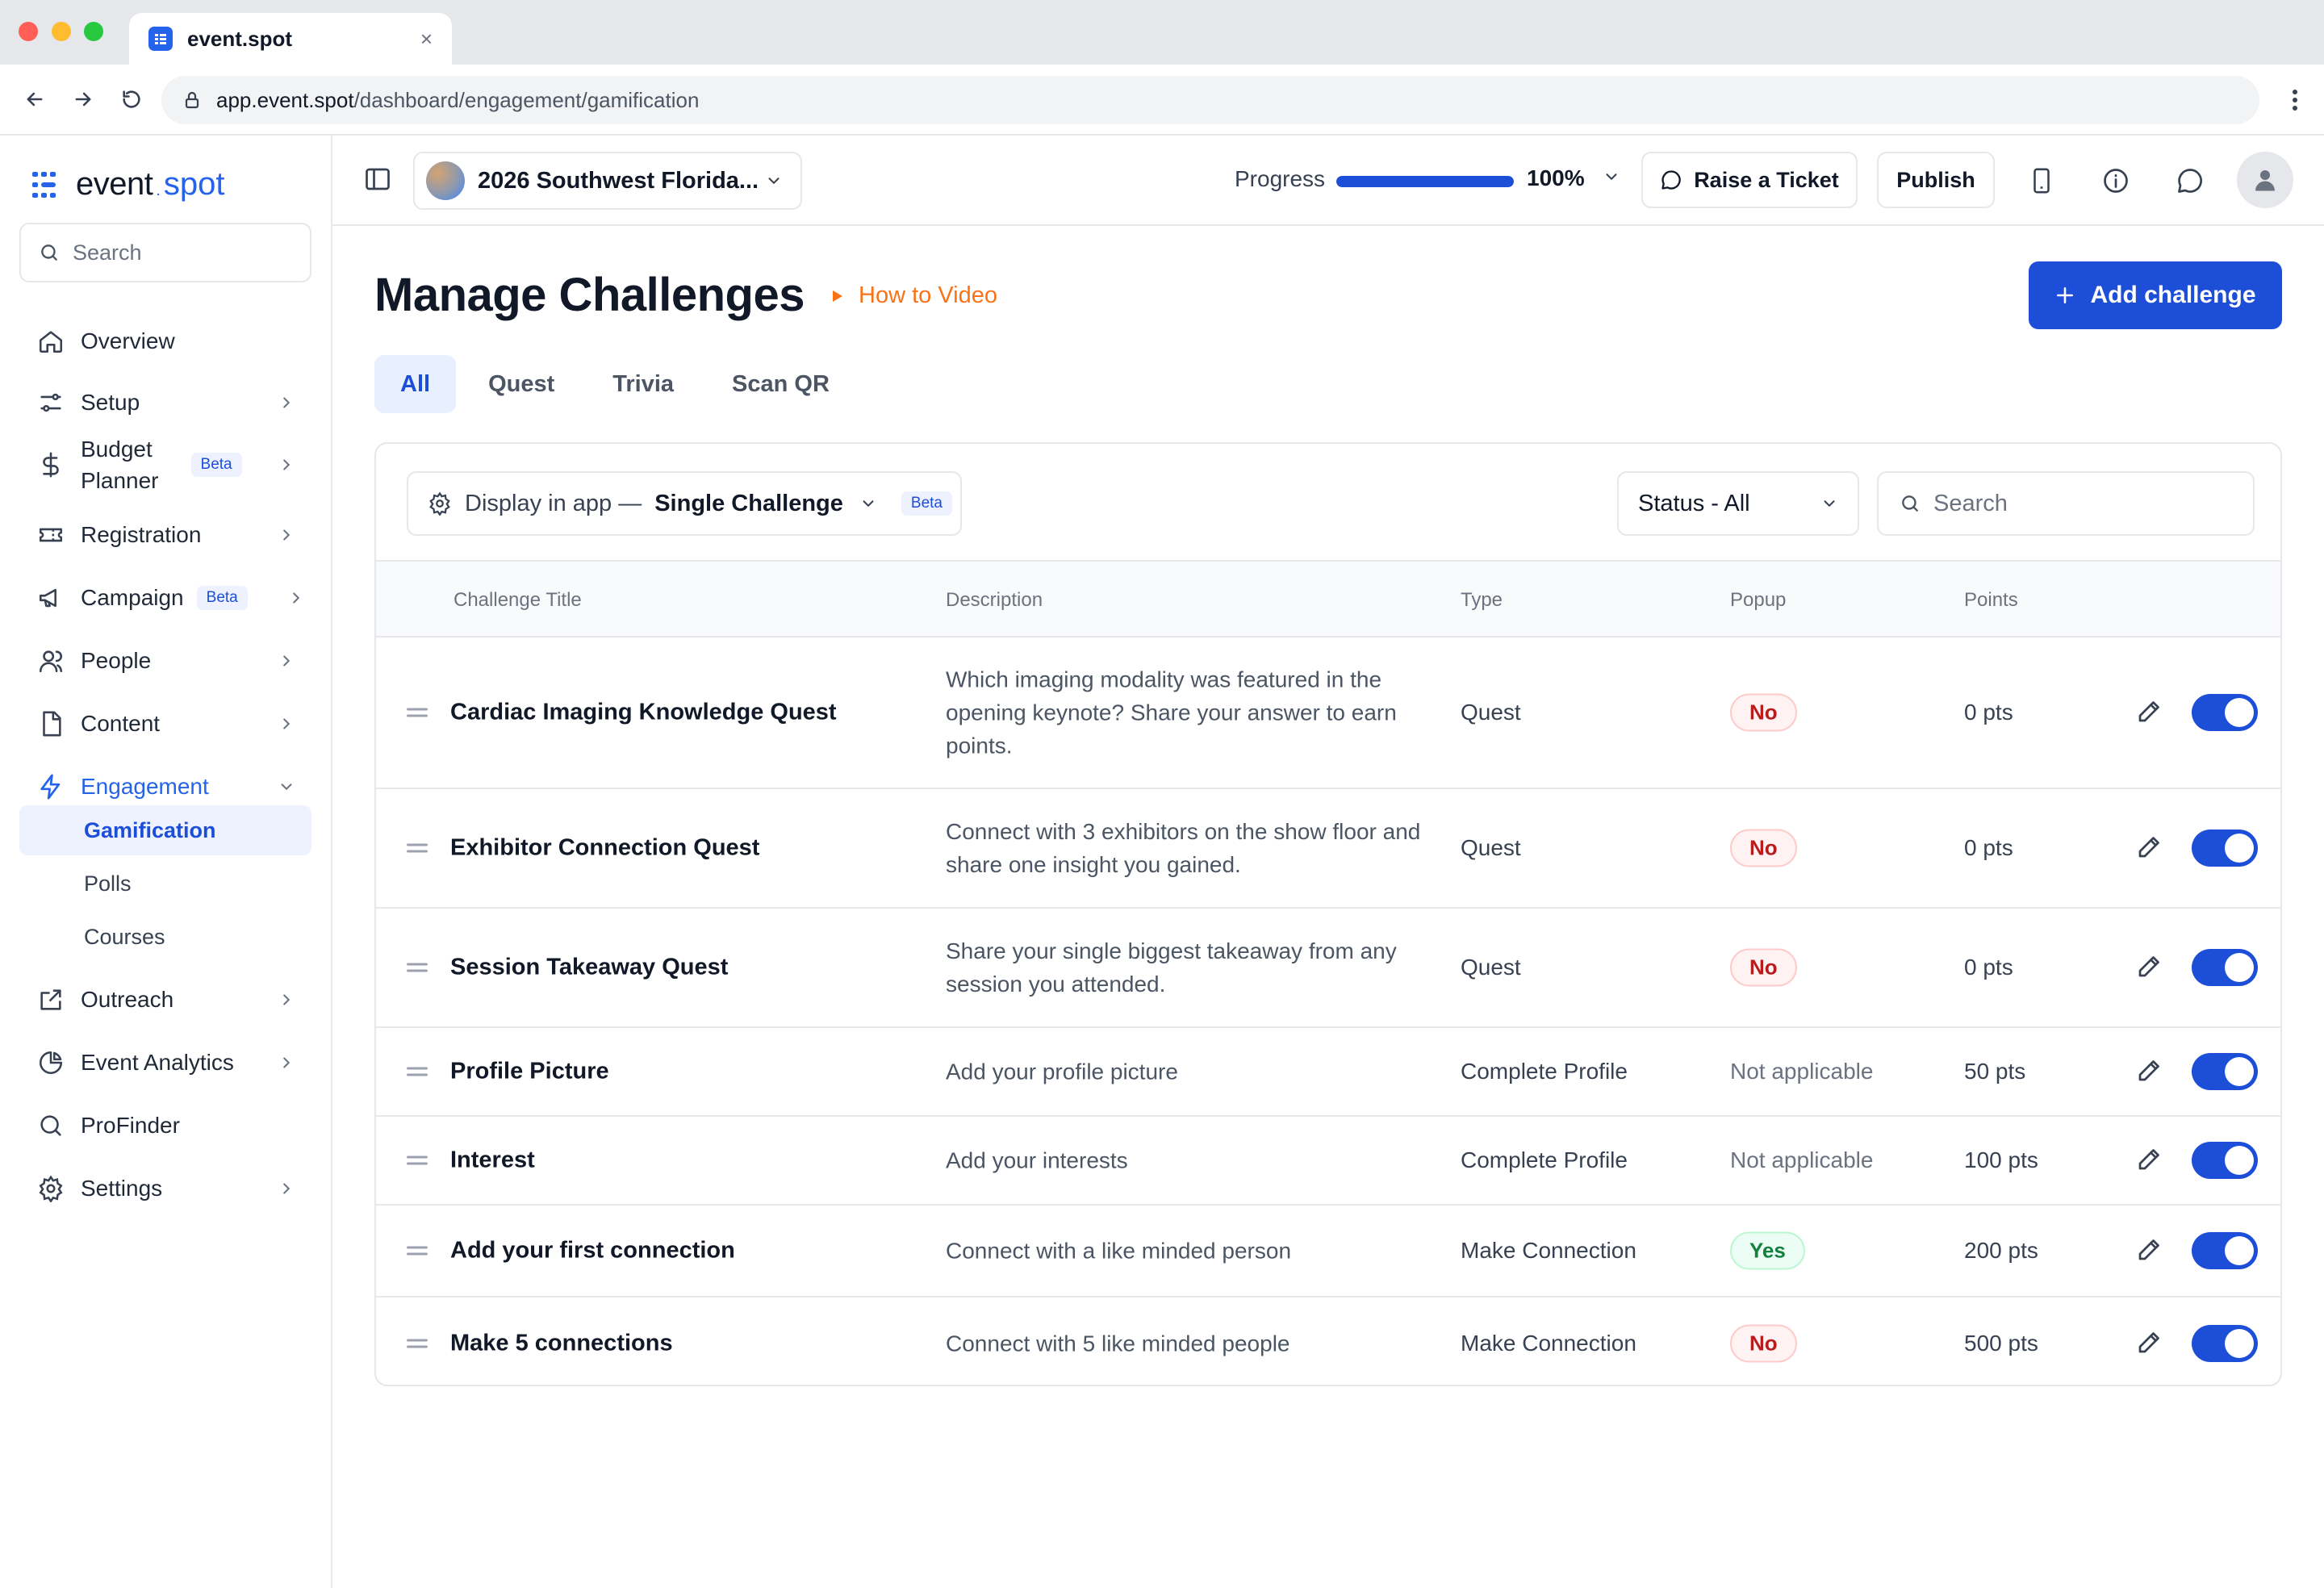 This screenshot has width=2324, height=1588. I want to click on progress-percent: 100%, so click(1556, 177).